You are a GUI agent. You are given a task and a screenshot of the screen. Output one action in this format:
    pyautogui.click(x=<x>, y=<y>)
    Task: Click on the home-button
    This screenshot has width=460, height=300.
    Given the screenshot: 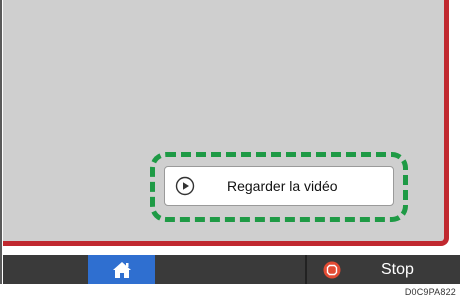 What is the action you would take?
    pyautogui.click(x=121, y=269)
    